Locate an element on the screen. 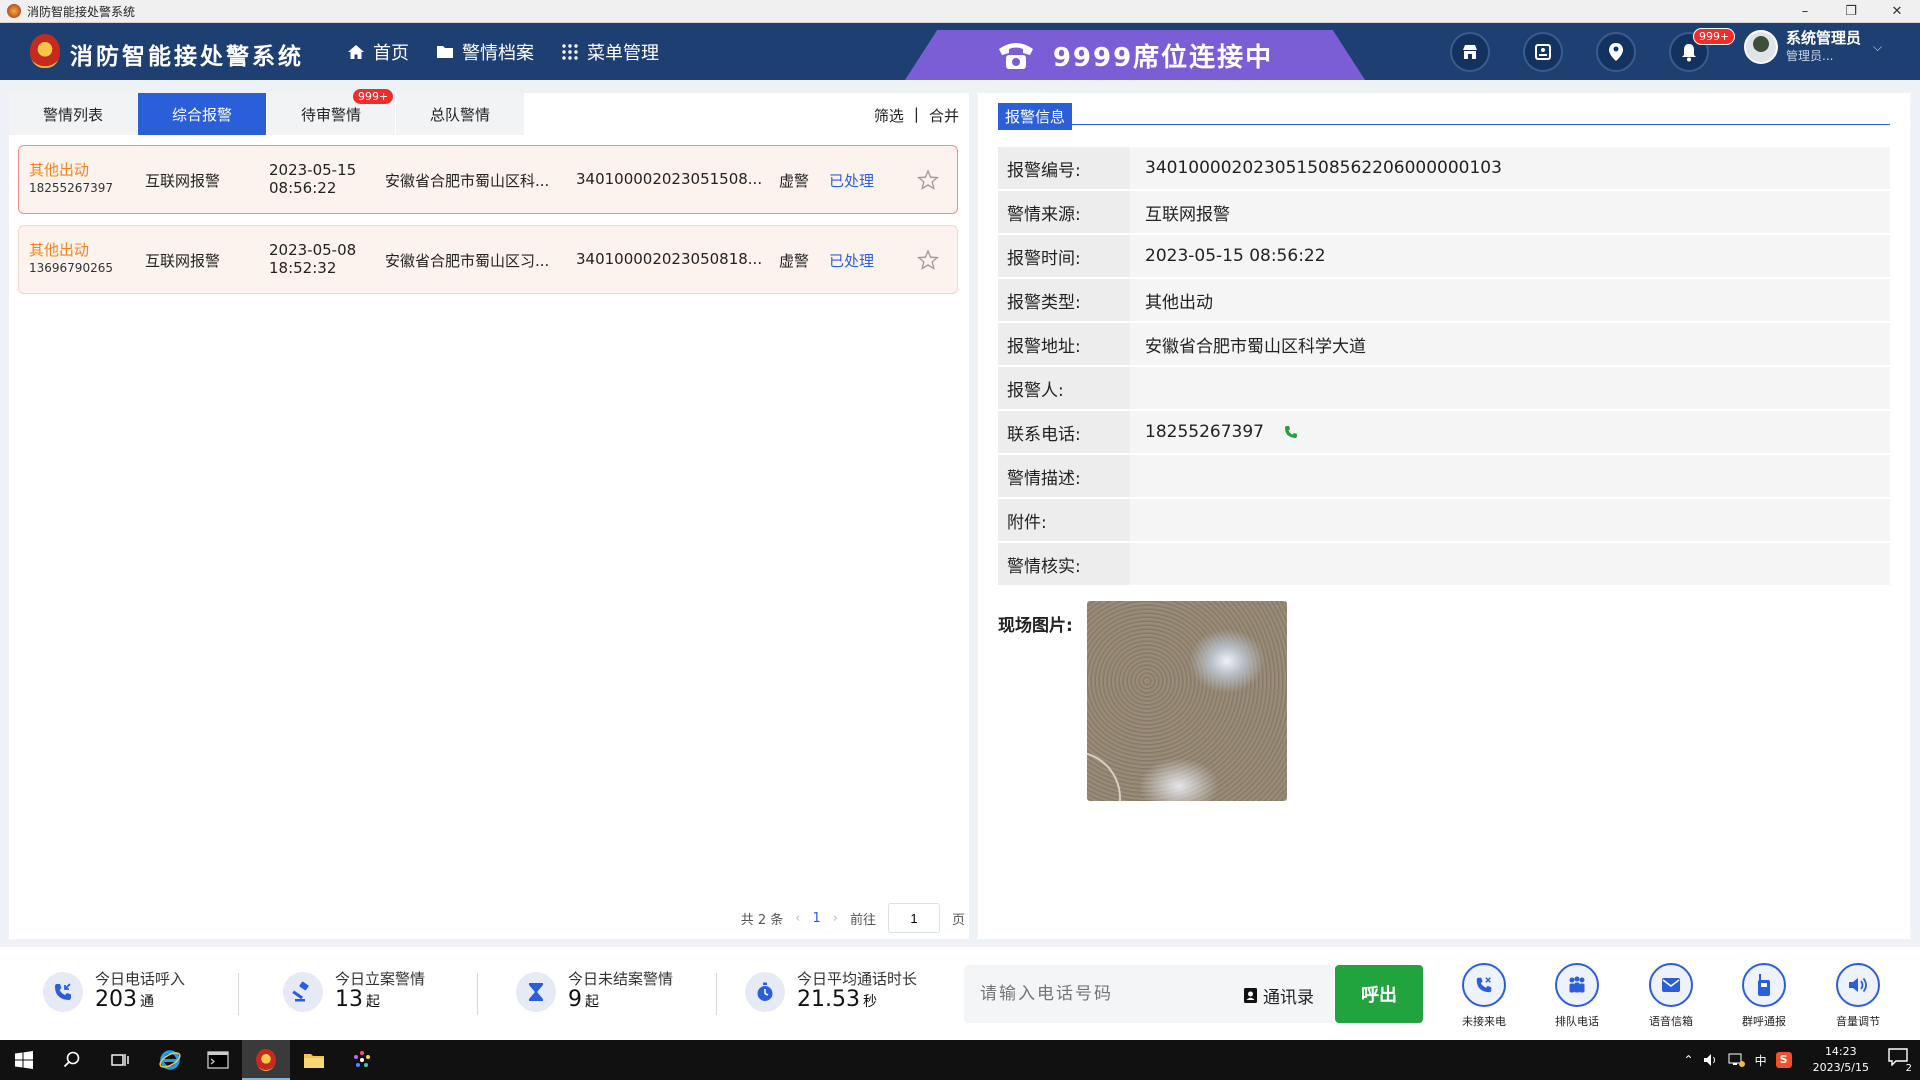  ime-indicator: 中 is located at coordinates (1761, 1060).